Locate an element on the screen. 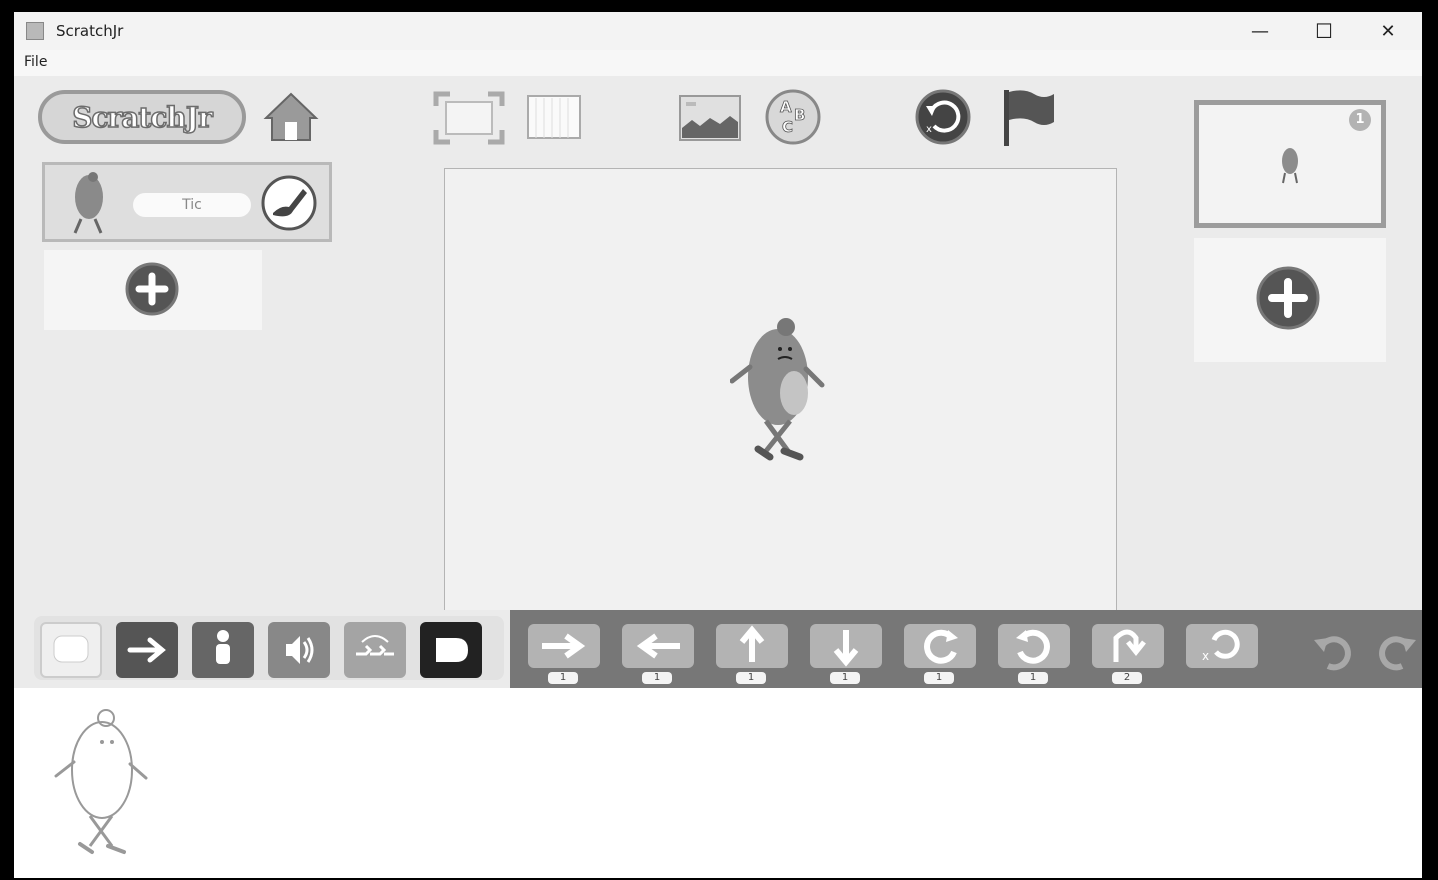 The width and height of the screenshot is (1438, 880). sprite-card-selected: Tic is located at coordinates (187, 202).